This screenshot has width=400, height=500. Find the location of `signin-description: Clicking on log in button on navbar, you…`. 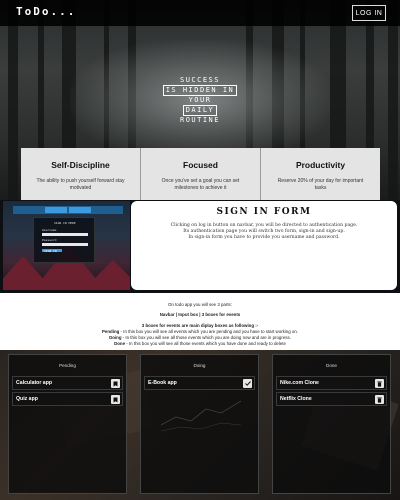

signin-description: Clicking on log in button on navbar, you… is located at coordinates (264, 232).